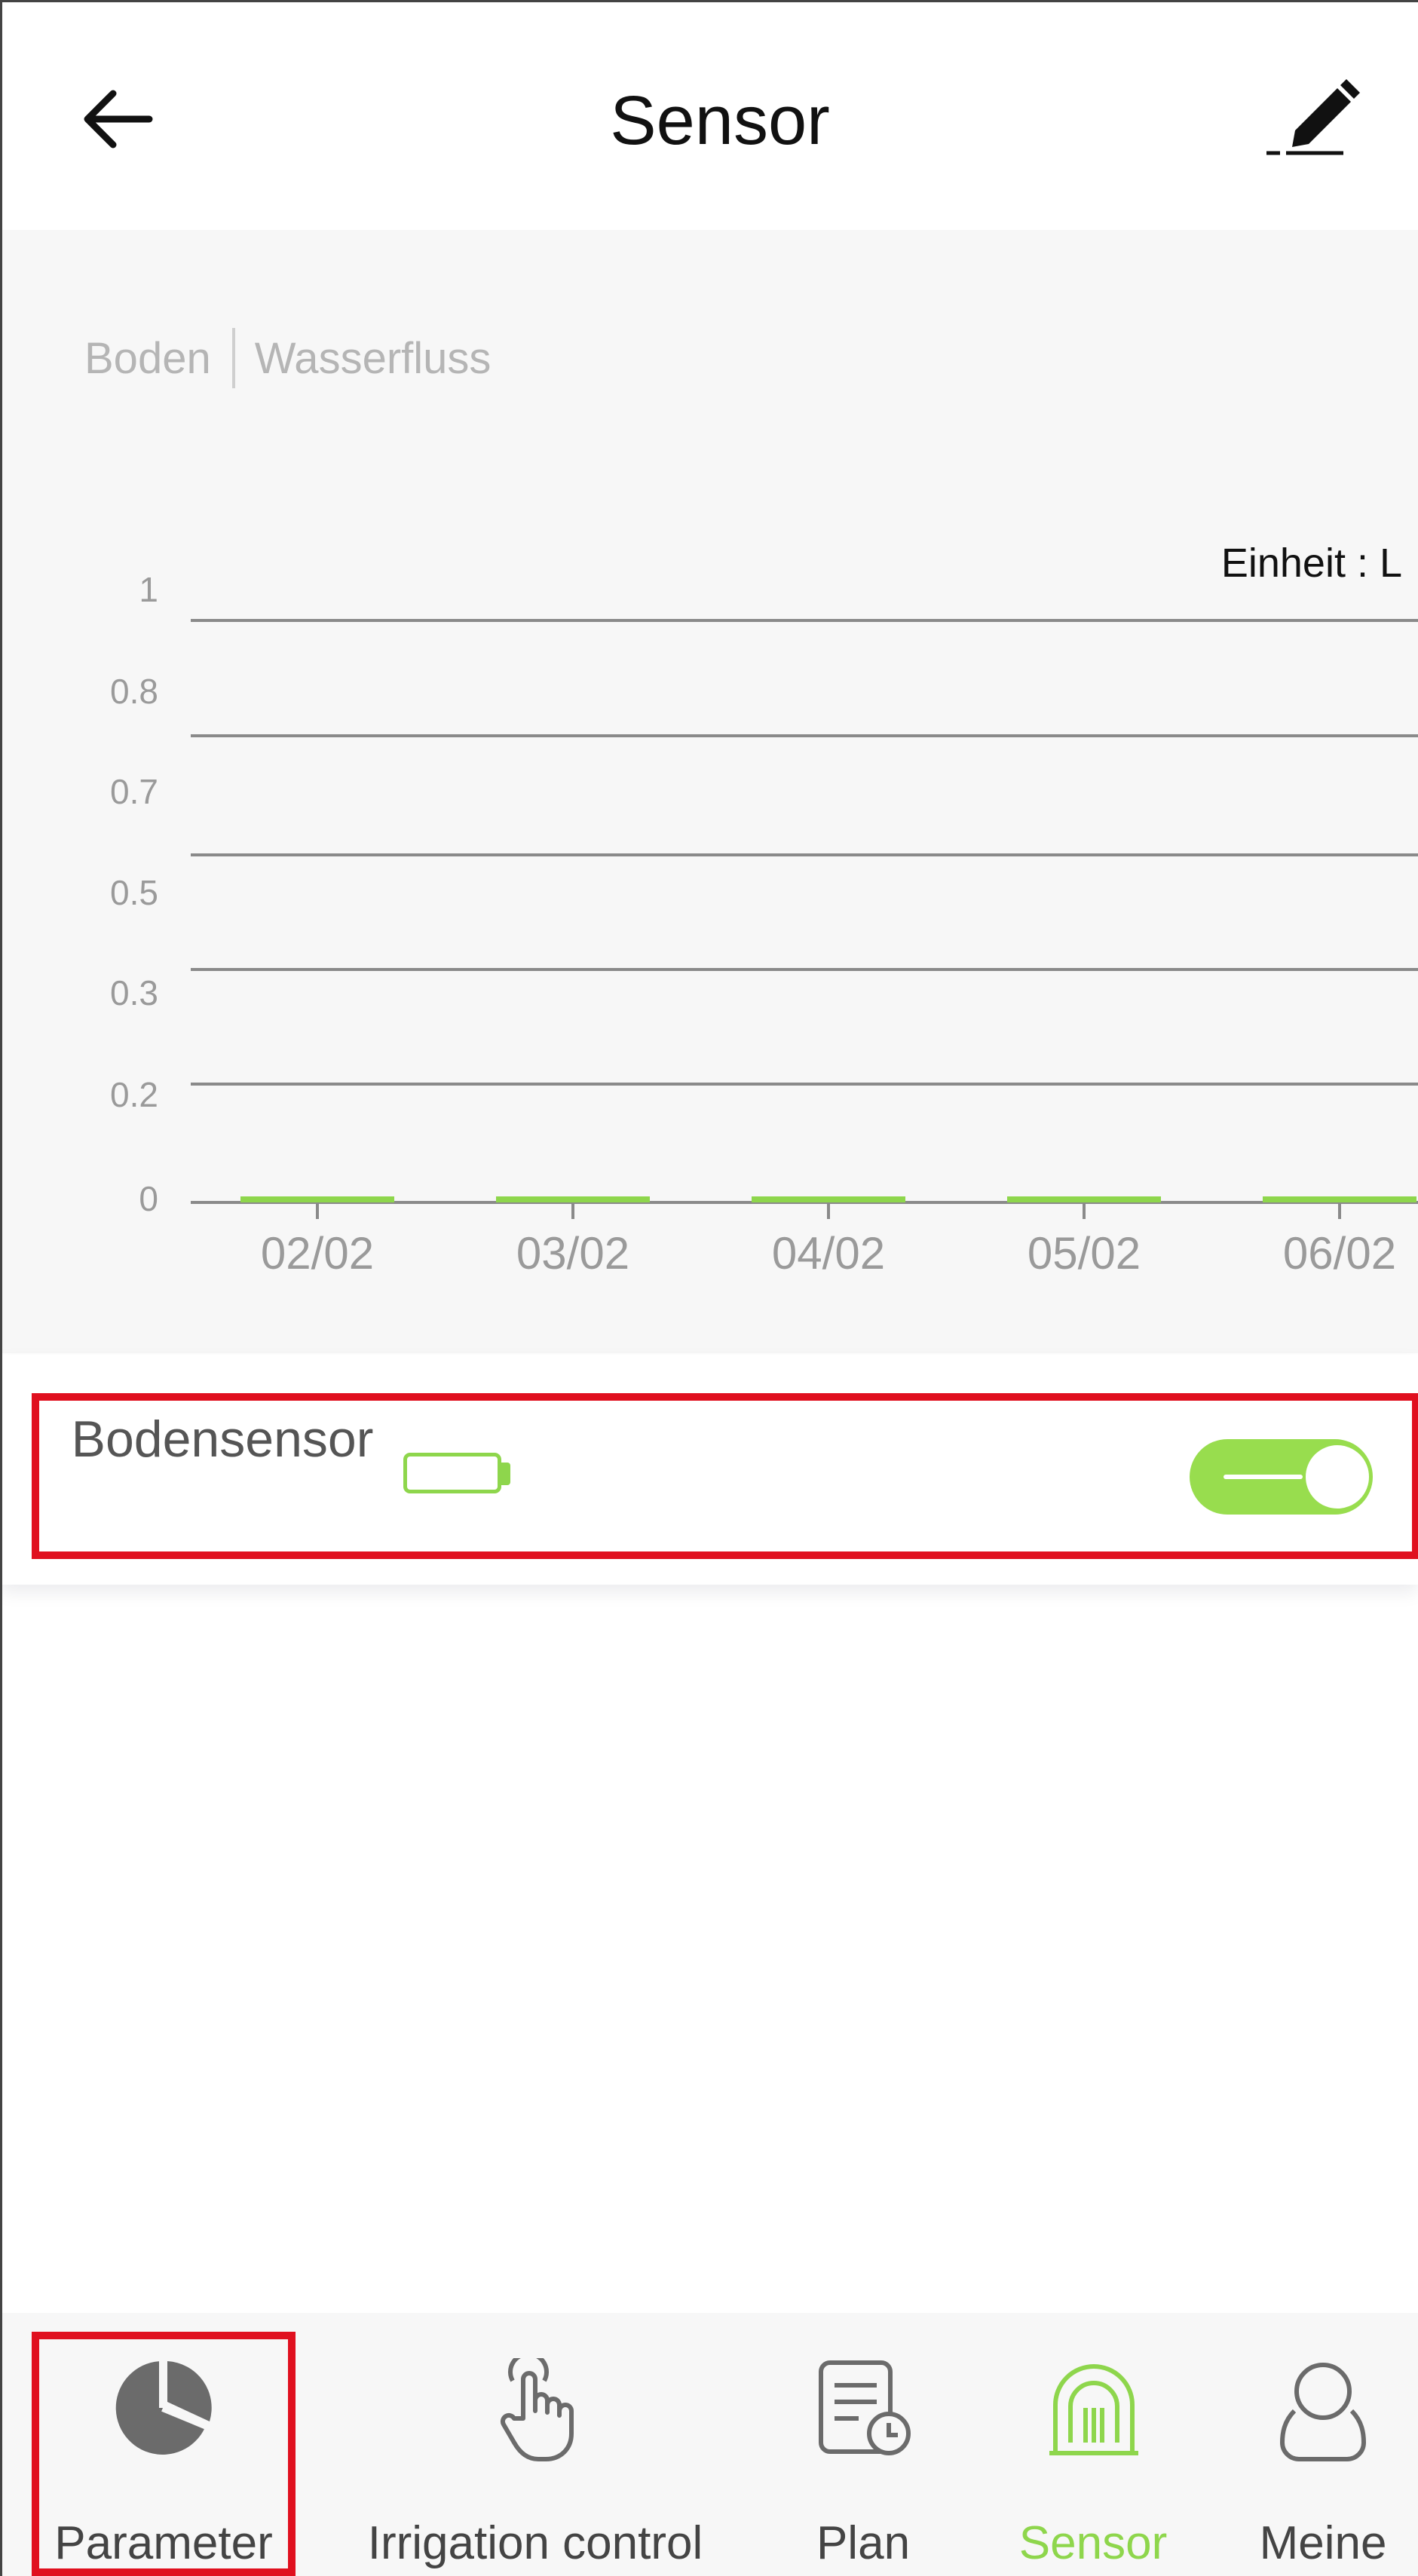 This screenshot has width=1418, height=2576. I want to click on nav-item-meine: Meine, so click(1323, 2444).